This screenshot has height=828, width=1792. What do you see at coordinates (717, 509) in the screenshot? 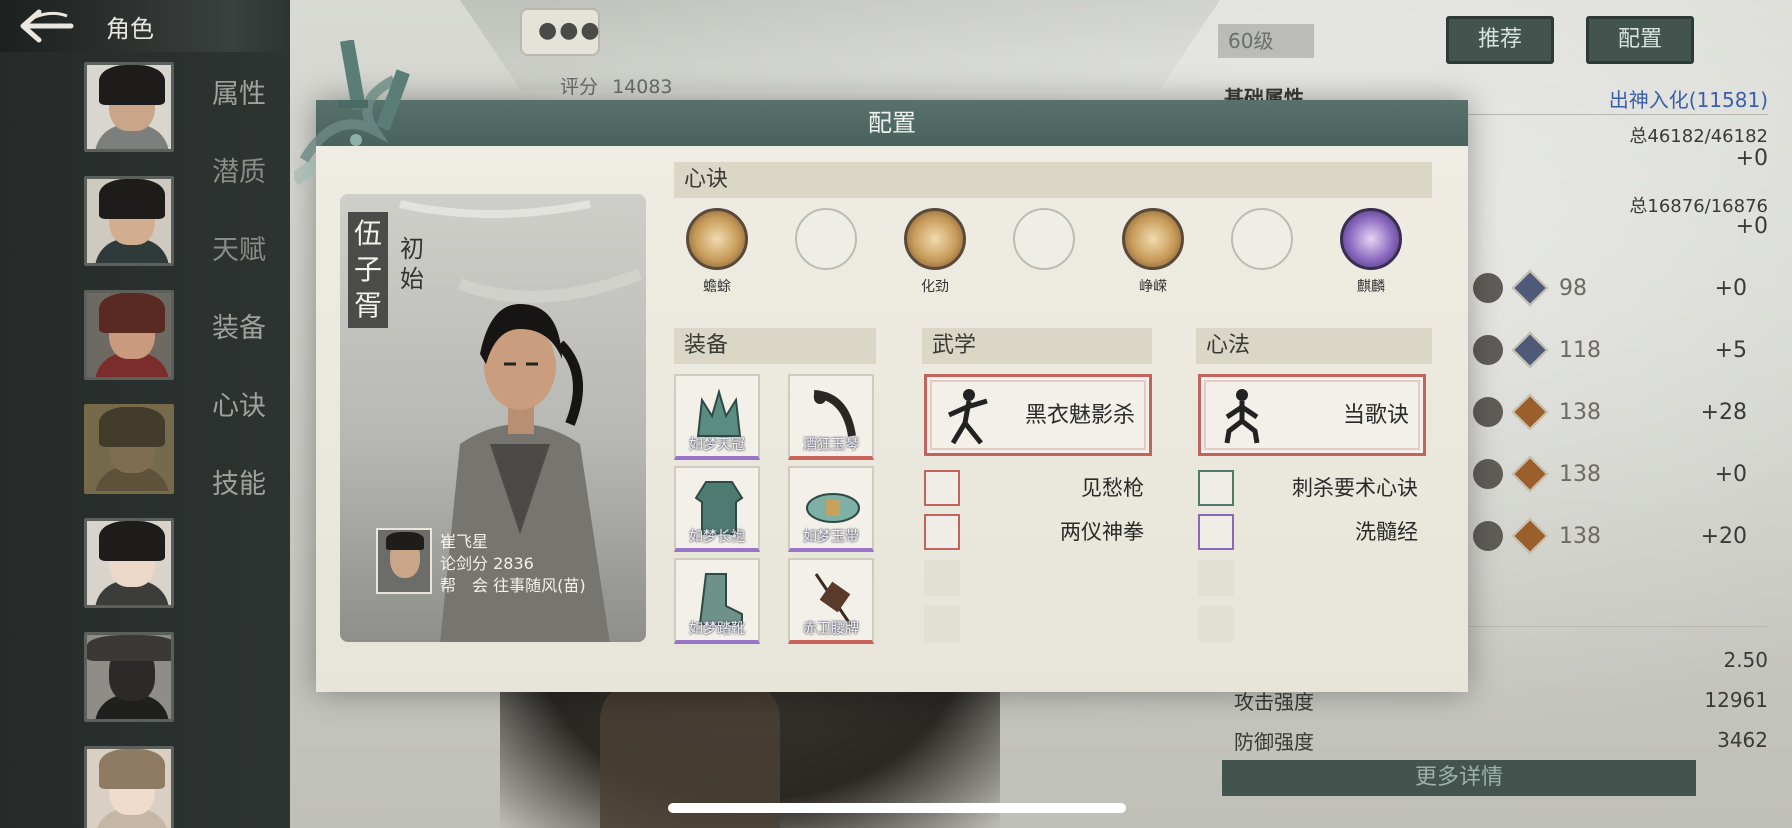
I see `equip-slot-armor: 如梦长袍` at bounding box center [717, 509].